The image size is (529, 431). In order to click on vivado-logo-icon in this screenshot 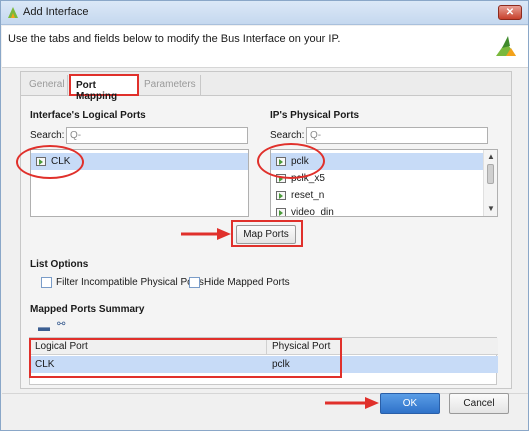, I will do `click(506, 46)`.